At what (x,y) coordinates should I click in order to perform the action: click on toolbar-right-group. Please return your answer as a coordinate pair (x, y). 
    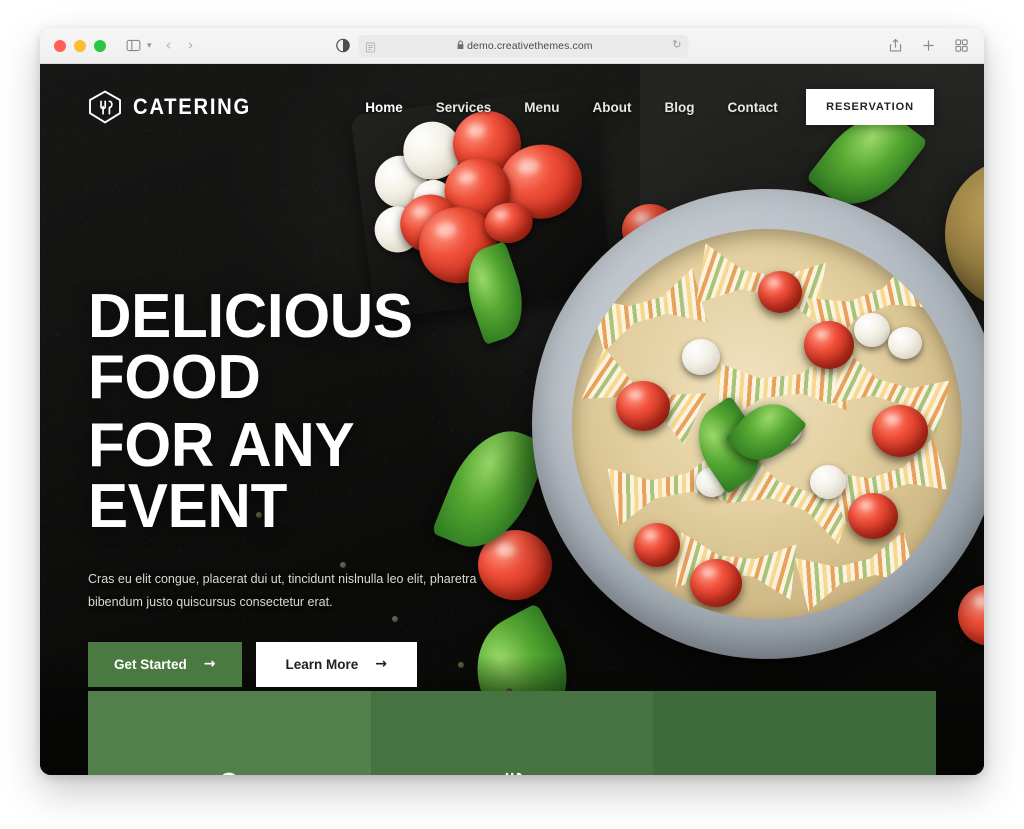
    Looking at the image, I should click on (928, 46).